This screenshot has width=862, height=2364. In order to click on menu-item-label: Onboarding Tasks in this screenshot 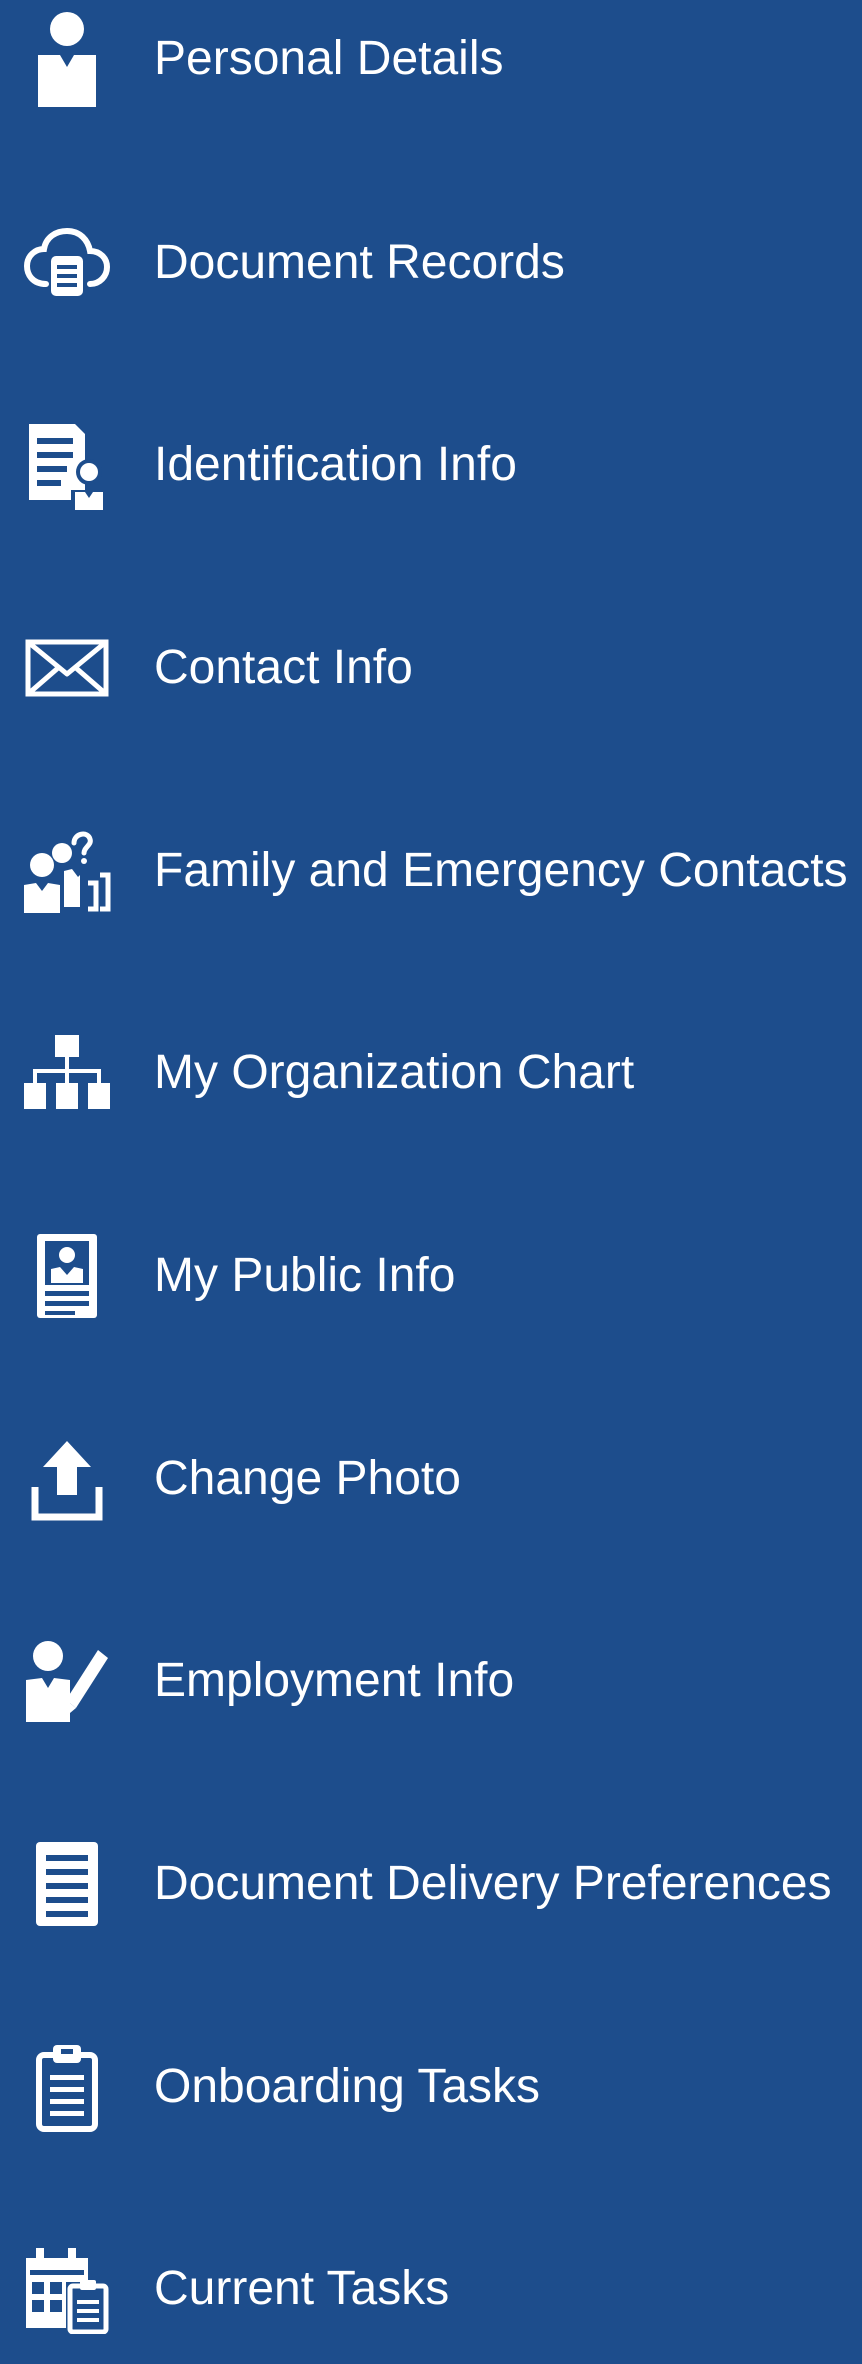, I will do `click(347, 2086)`.